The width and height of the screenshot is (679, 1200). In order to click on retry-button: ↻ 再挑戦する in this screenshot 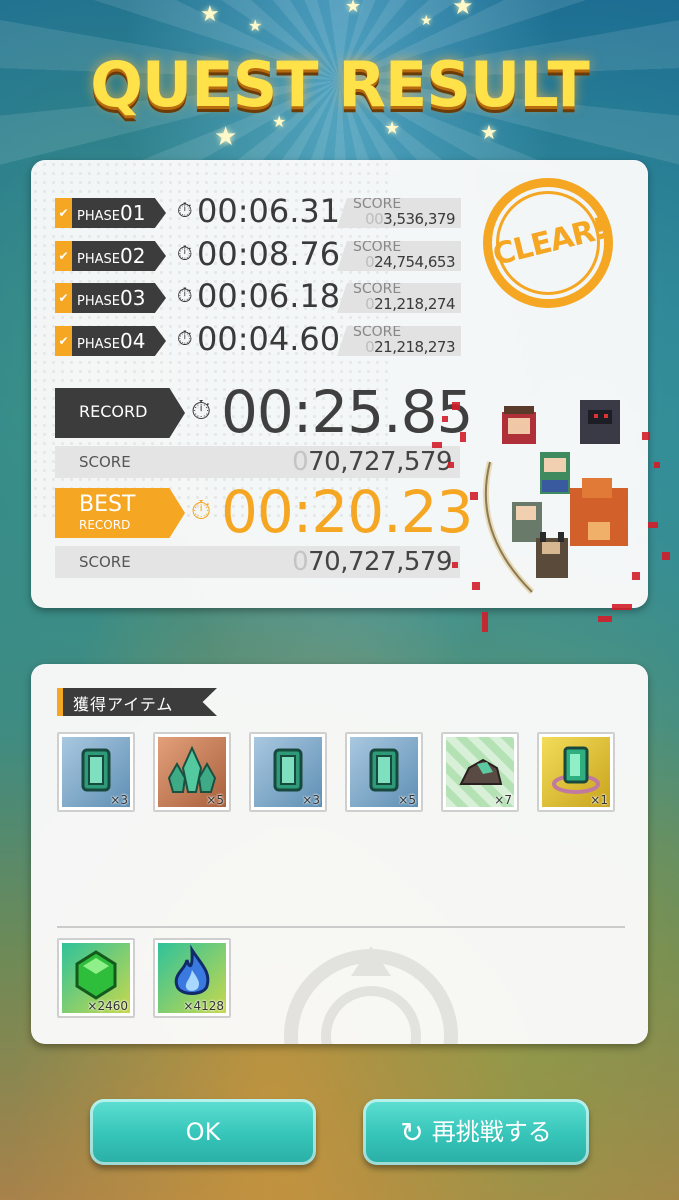, I will do `click(476, 1132)`.